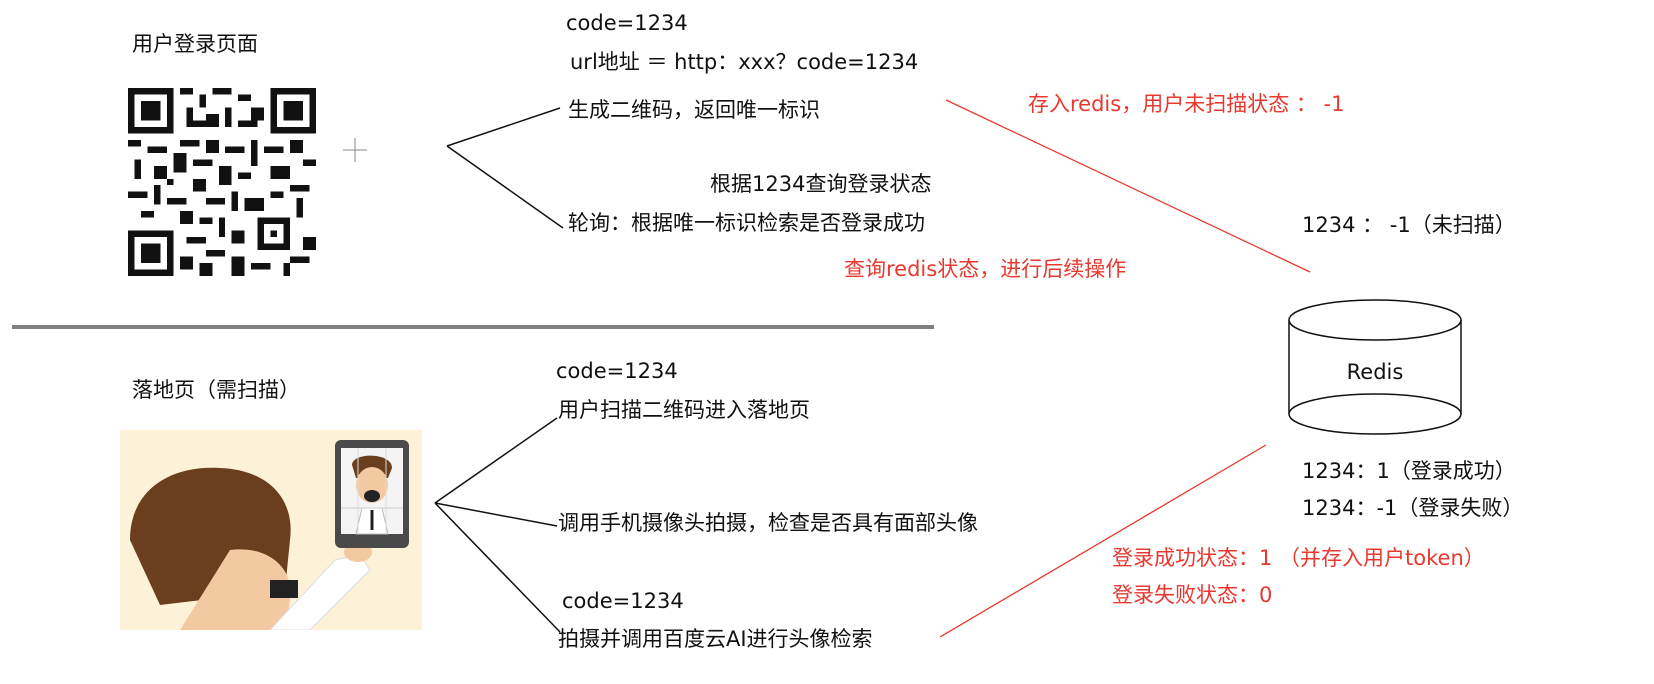 This screenshot has height=684, width=1654. What do you see at coordinates (496, 460) in the screenshot?
I see `branch-to-scan` at bounding box center [496, 460].